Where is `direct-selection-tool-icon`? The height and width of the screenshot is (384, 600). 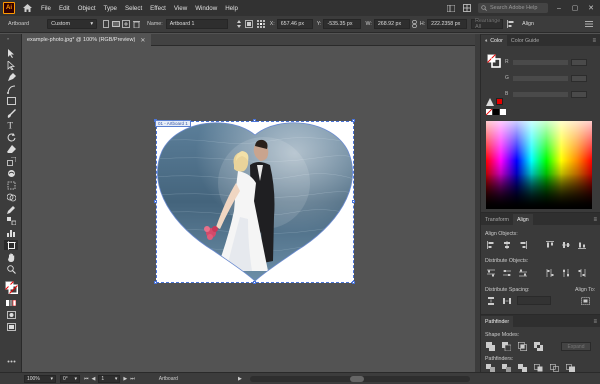 direct-selection-tool-icon is located at coordinates (11, 65).